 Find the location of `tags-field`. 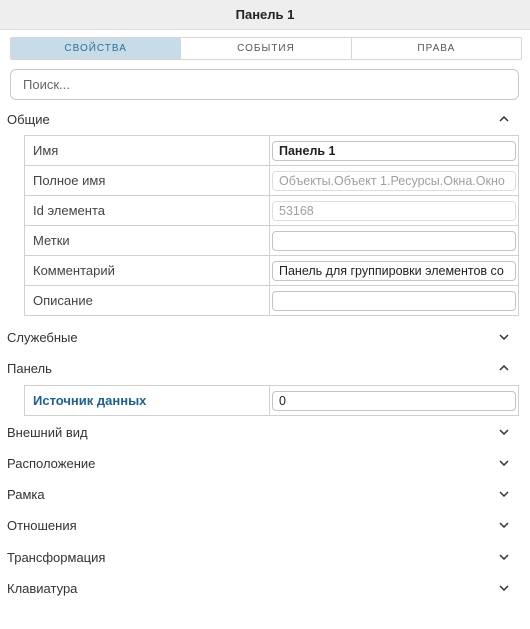

tags-field is located at coordinates (394, 240).